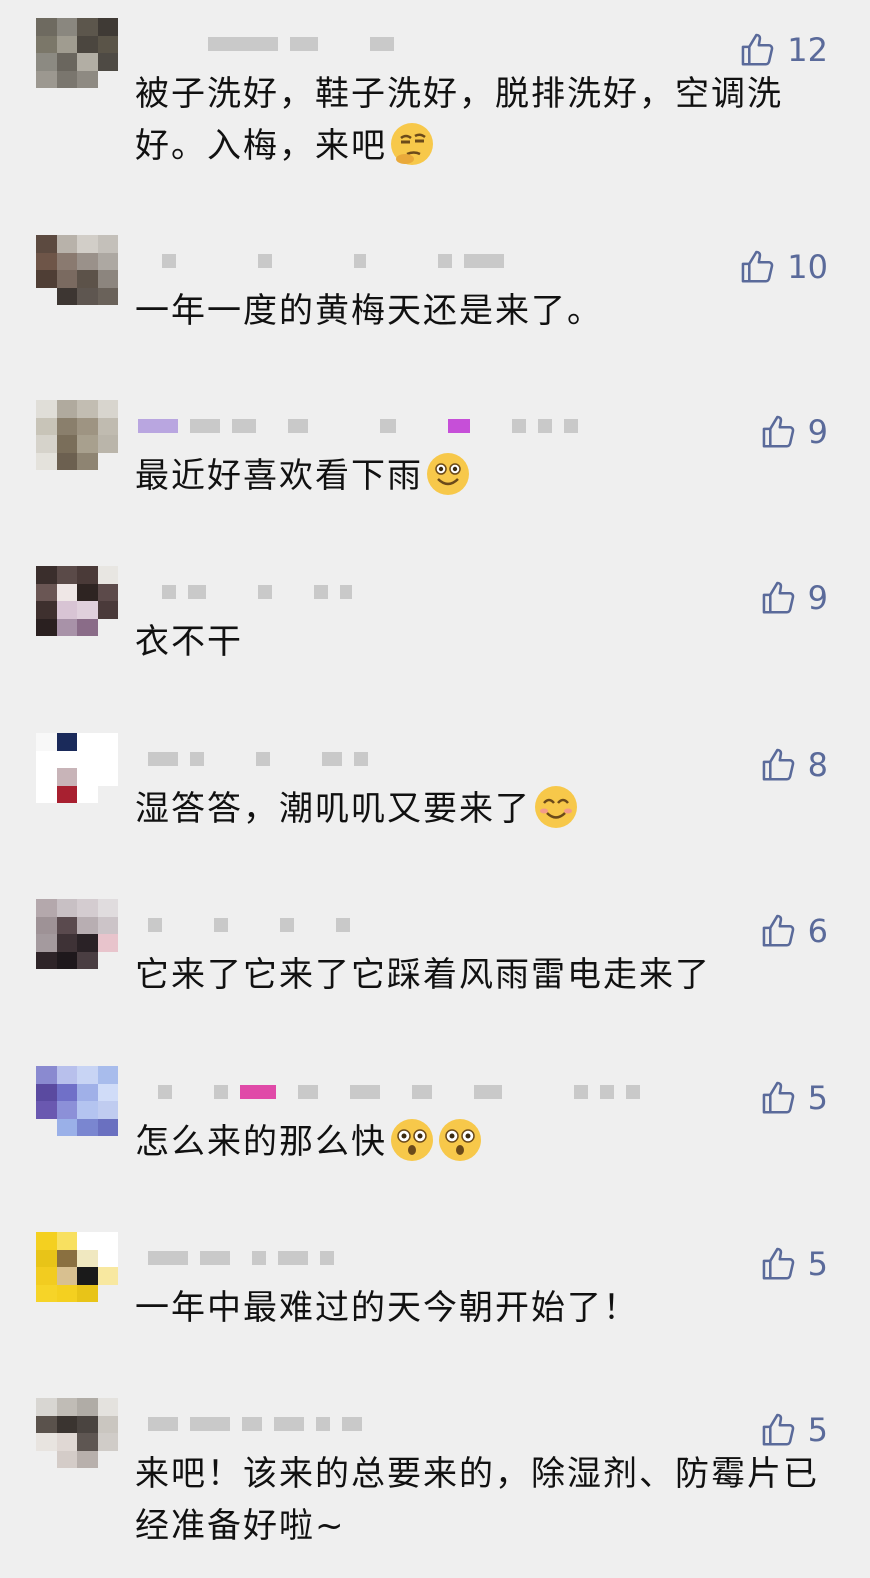 The width and height of the screenshot is (870, 1578). Describe the element at coordinates (333, 809) in the screenshot. I see `comment-text: 湿答答，潮叽叽又要来了` at that location.